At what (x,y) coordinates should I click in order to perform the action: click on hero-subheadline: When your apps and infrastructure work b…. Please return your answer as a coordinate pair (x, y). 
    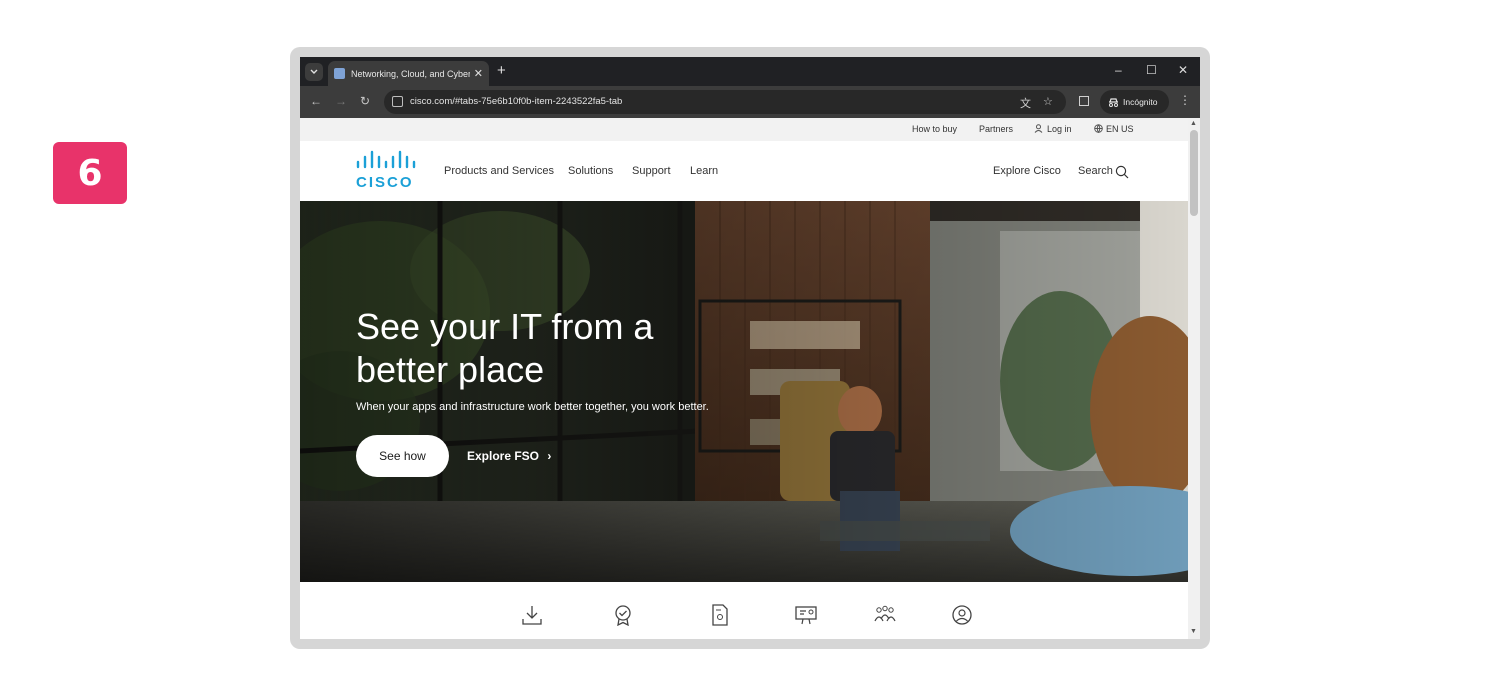
    Looking at the image, I should click on (532, 407).